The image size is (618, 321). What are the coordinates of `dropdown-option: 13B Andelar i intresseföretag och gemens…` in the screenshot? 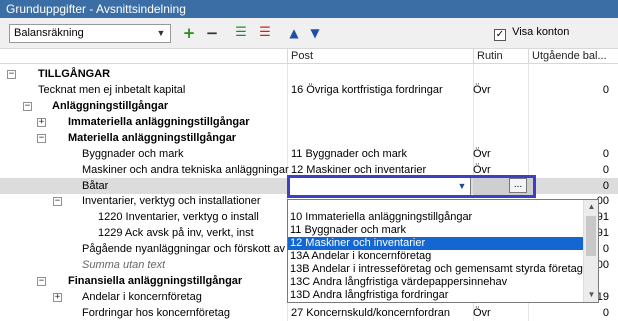 It's located at (436, 269).